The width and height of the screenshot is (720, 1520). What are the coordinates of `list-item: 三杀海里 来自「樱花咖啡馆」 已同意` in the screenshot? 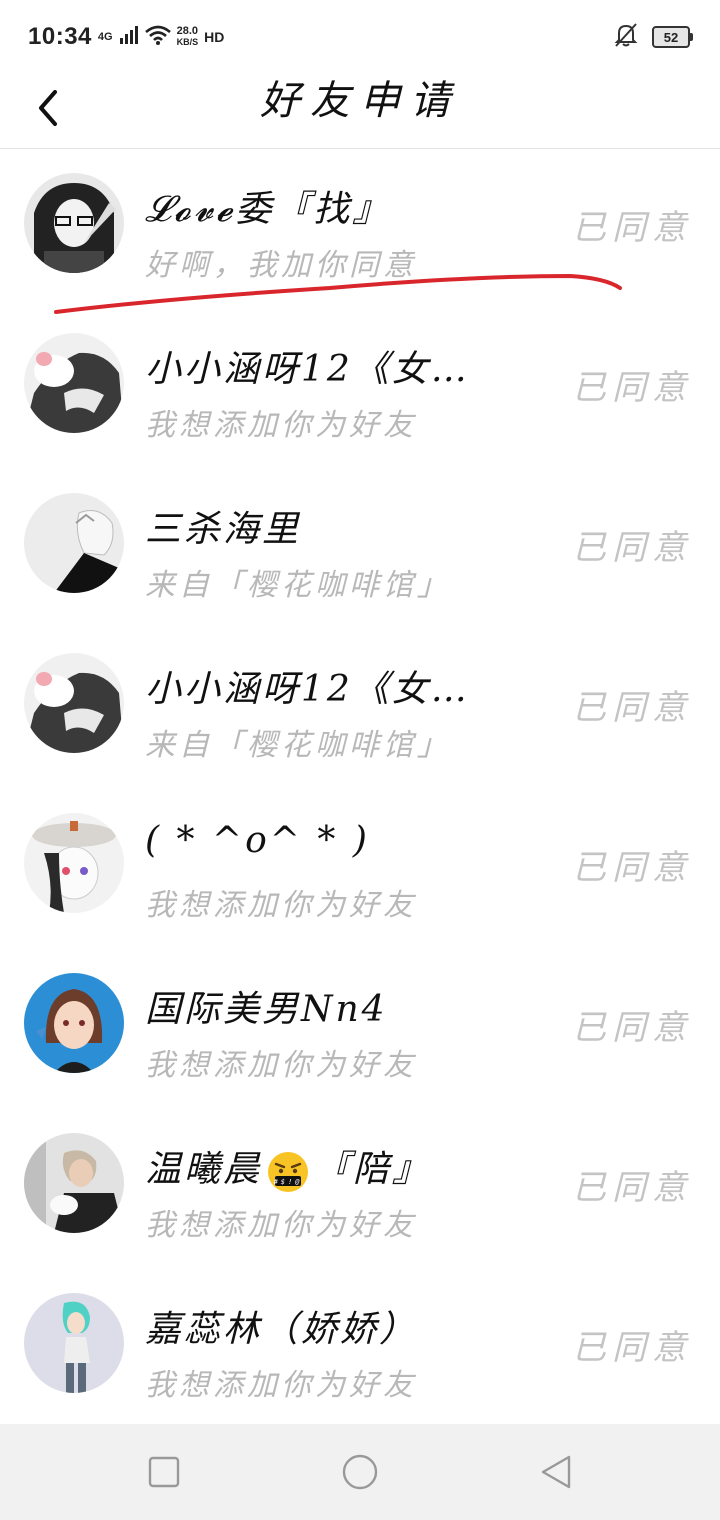 It's located at (360, 550).